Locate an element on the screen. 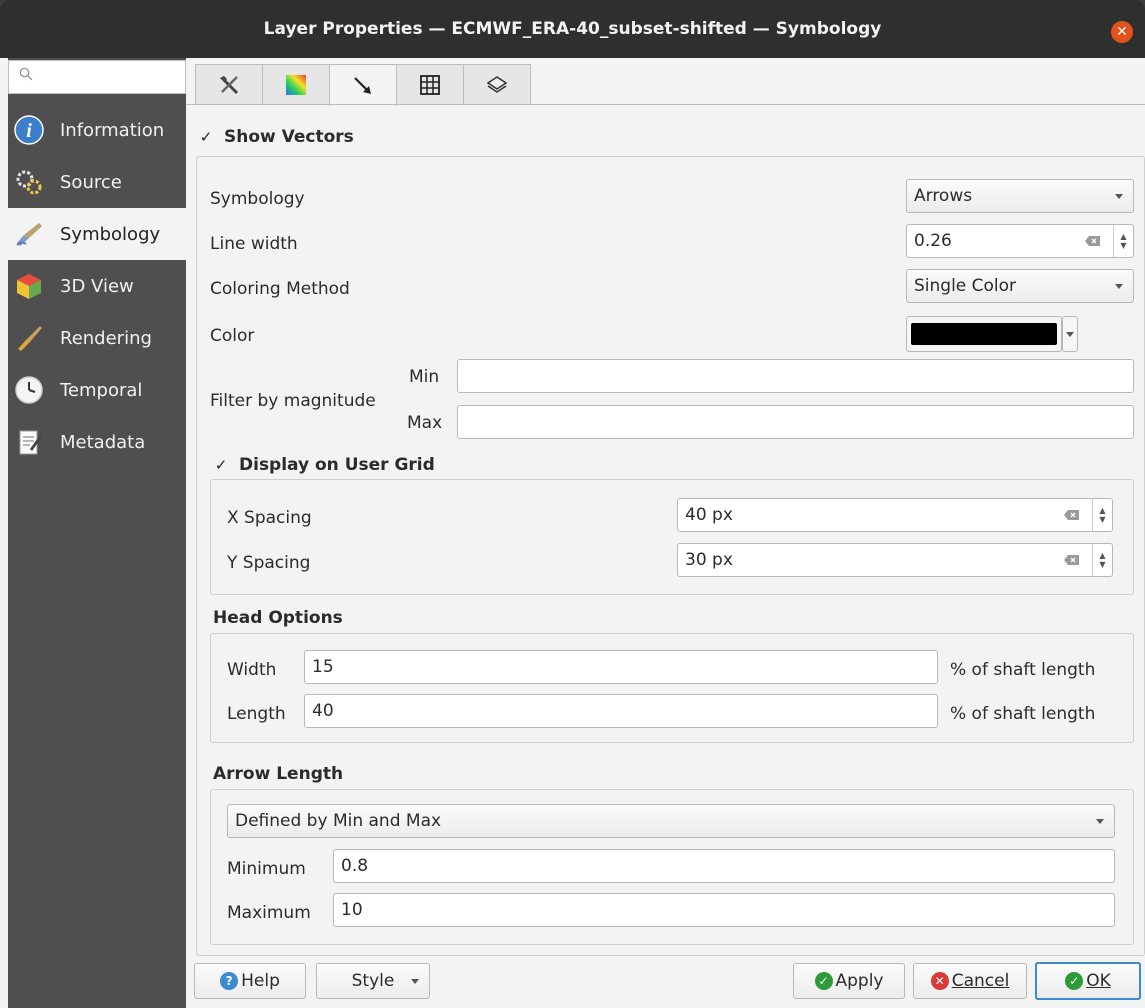 The height and width of the screenshot is (1008, 1145). show-vectors-label: Show Vectors is located at coordinates (289, 137).